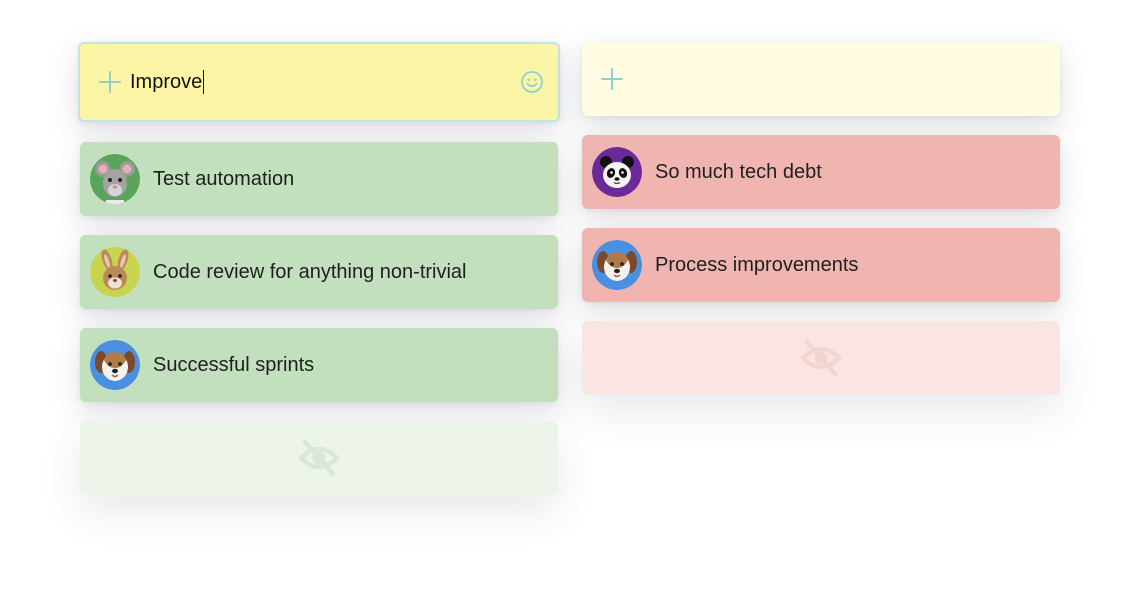 The image size is (1136, 608). Describe the element at coordinates (166, 82) in the screenshot. I see `note-entry-input-left: Improve` at that location.